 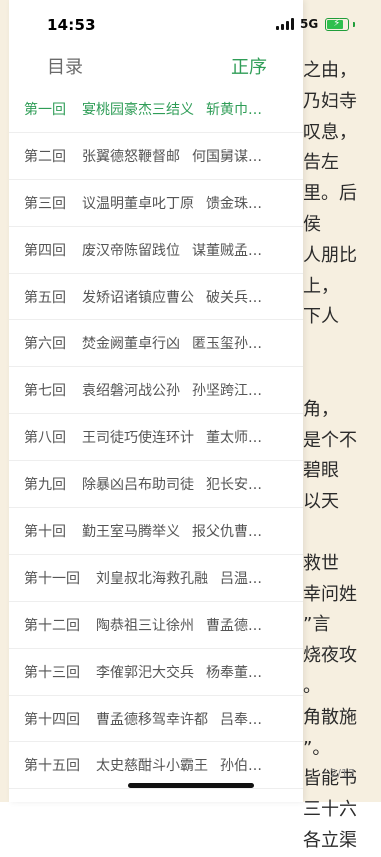 I want to click on chapter-title-first: 议温明董卓叱丁原, so click(x=138, y=203).